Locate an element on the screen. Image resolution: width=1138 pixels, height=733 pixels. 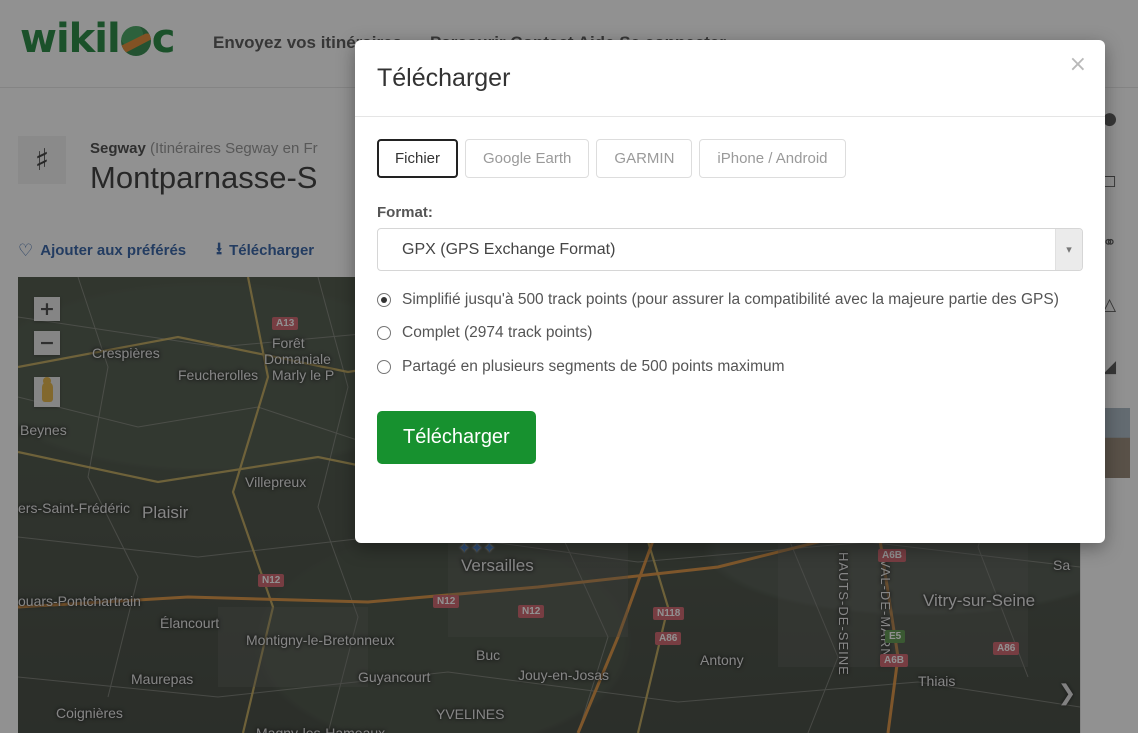
modal-title: Télécharger is located at coordinates (444, 77).